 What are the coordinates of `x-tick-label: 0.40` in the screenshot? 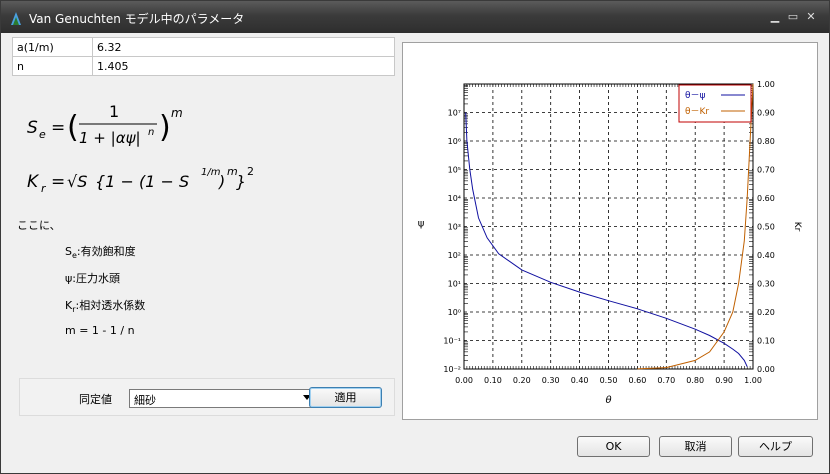 It's located at (580, 380).